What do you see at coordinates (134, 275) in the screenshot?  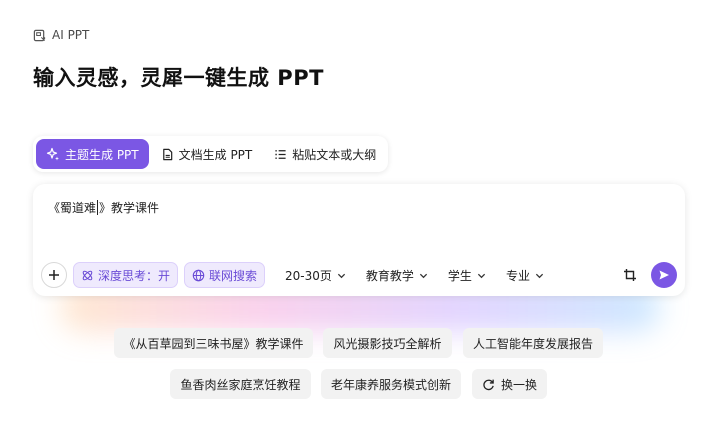 I see `deep-think-label: 深度思考：开` at bounding box center [134, 275].